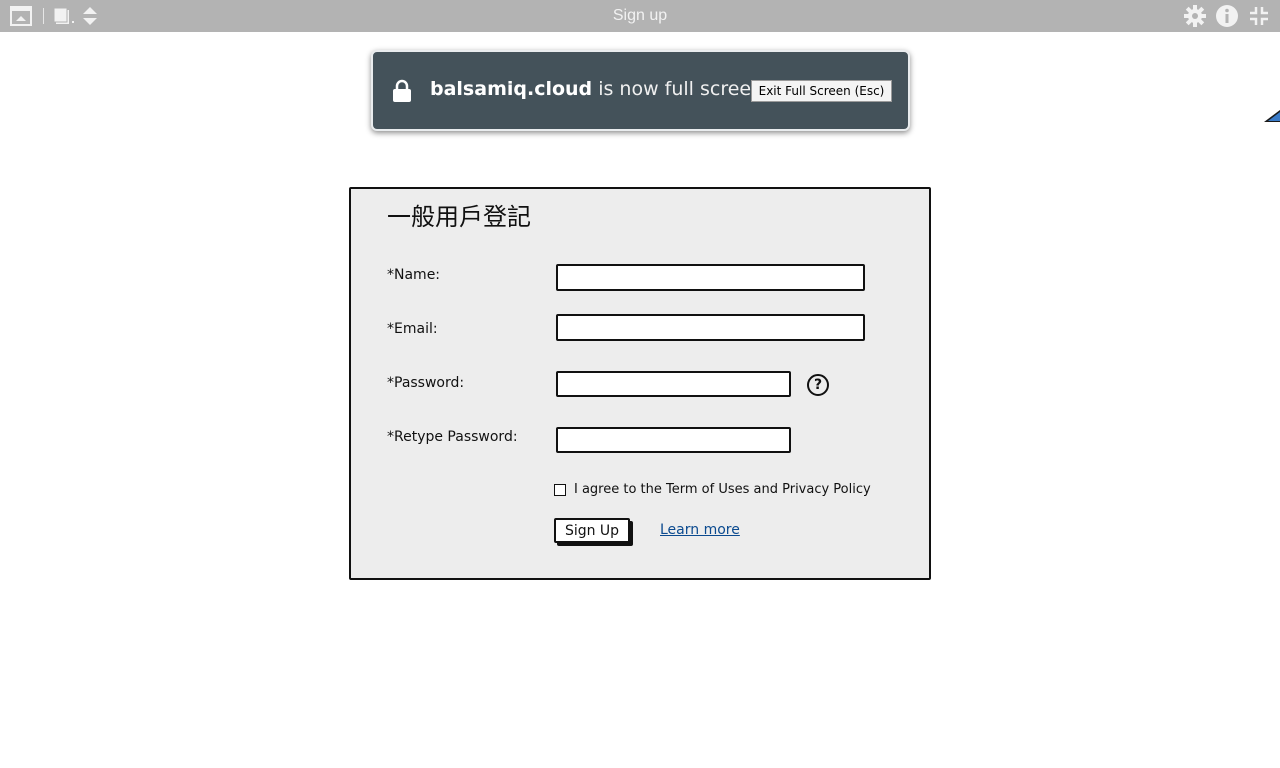 The image size is (1280, 768). What do you see at coordinates (511, 89) in the screenshot?
I see `fullscreen-domain: balsamiq.cloud` at bounding box center [511, 89].